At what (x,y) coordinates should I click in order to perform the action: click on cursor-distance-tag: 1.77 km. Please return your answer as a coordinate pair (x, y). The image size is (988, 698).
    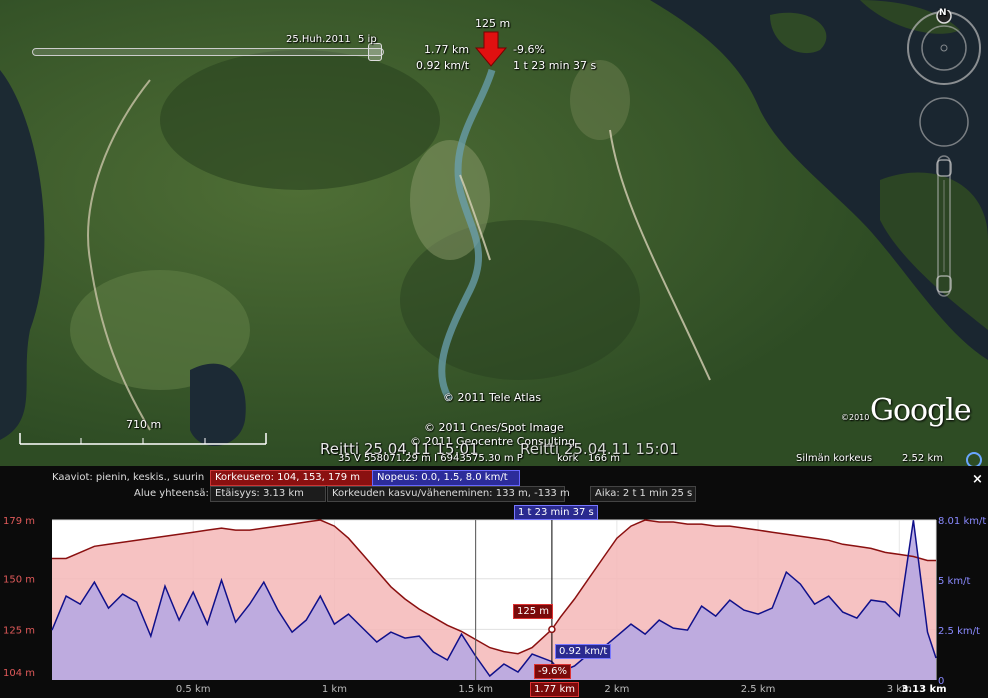
    Looking at the image, I should click on (554, 689).